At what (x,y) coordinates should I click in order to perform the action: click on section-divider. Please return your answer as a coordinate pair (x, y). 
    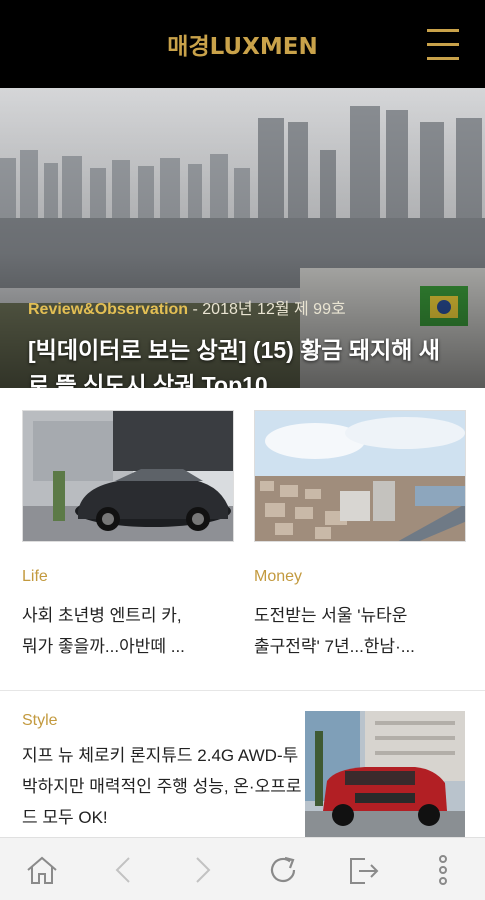
    Looking at the image, I should click on (242, 690).